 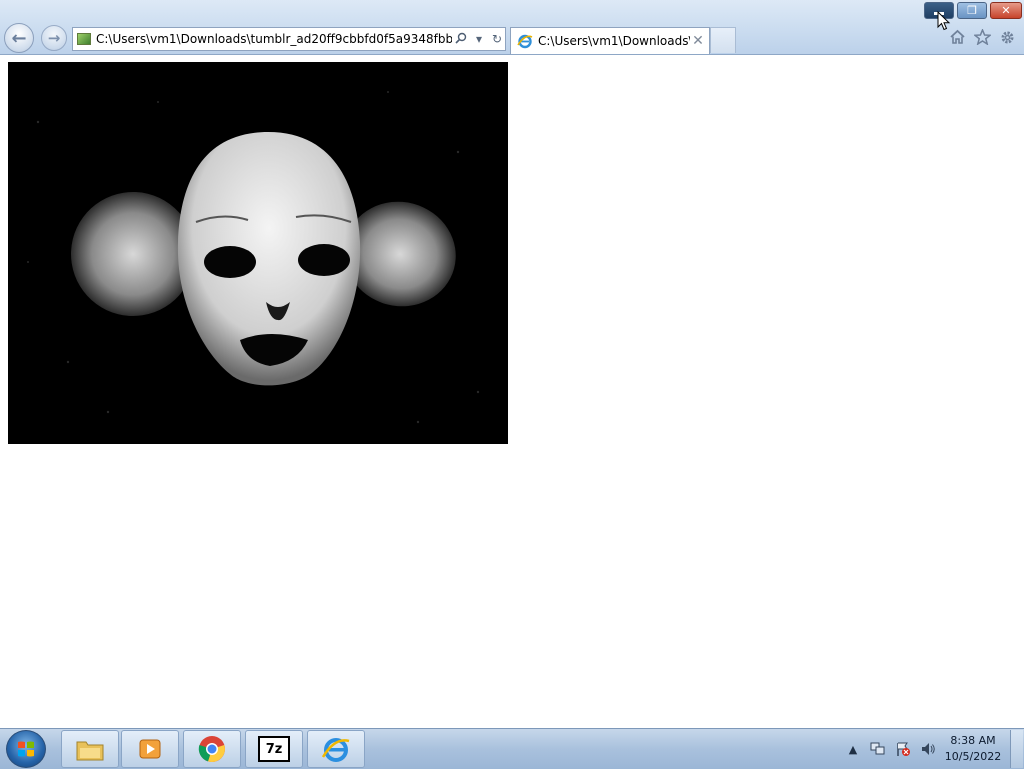 I want to click on mouse-cursor-icon, so click(x=944, y=21).